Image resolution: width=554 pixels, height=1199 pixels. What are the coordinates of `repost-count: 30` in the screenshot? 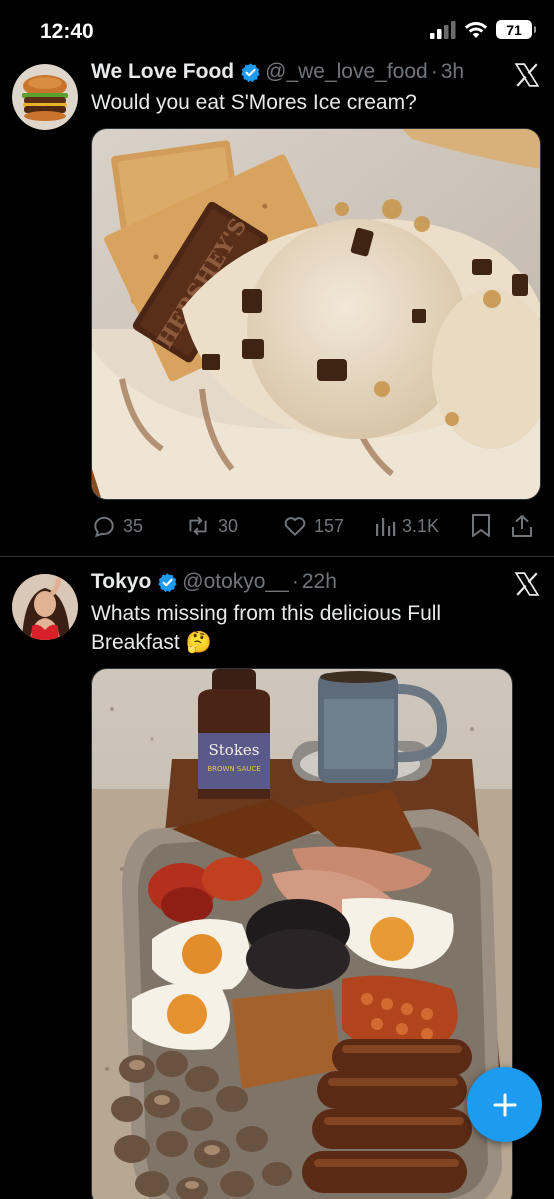 It's located at (228, 525).